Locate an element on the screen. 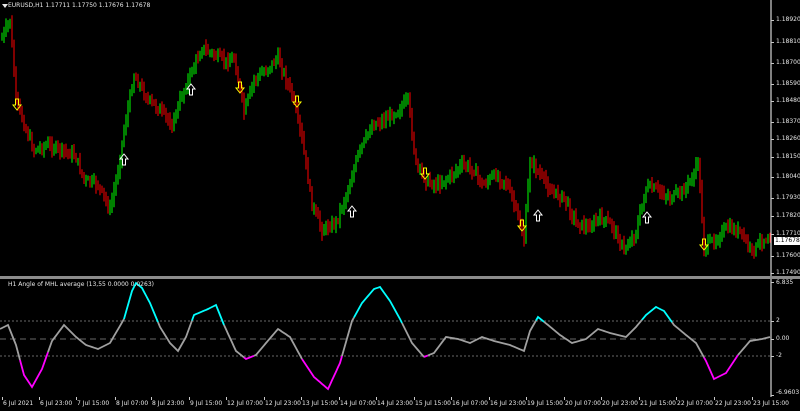  time-axis-label: 14 Jul 07:00 is located at coordinates (358, 403).